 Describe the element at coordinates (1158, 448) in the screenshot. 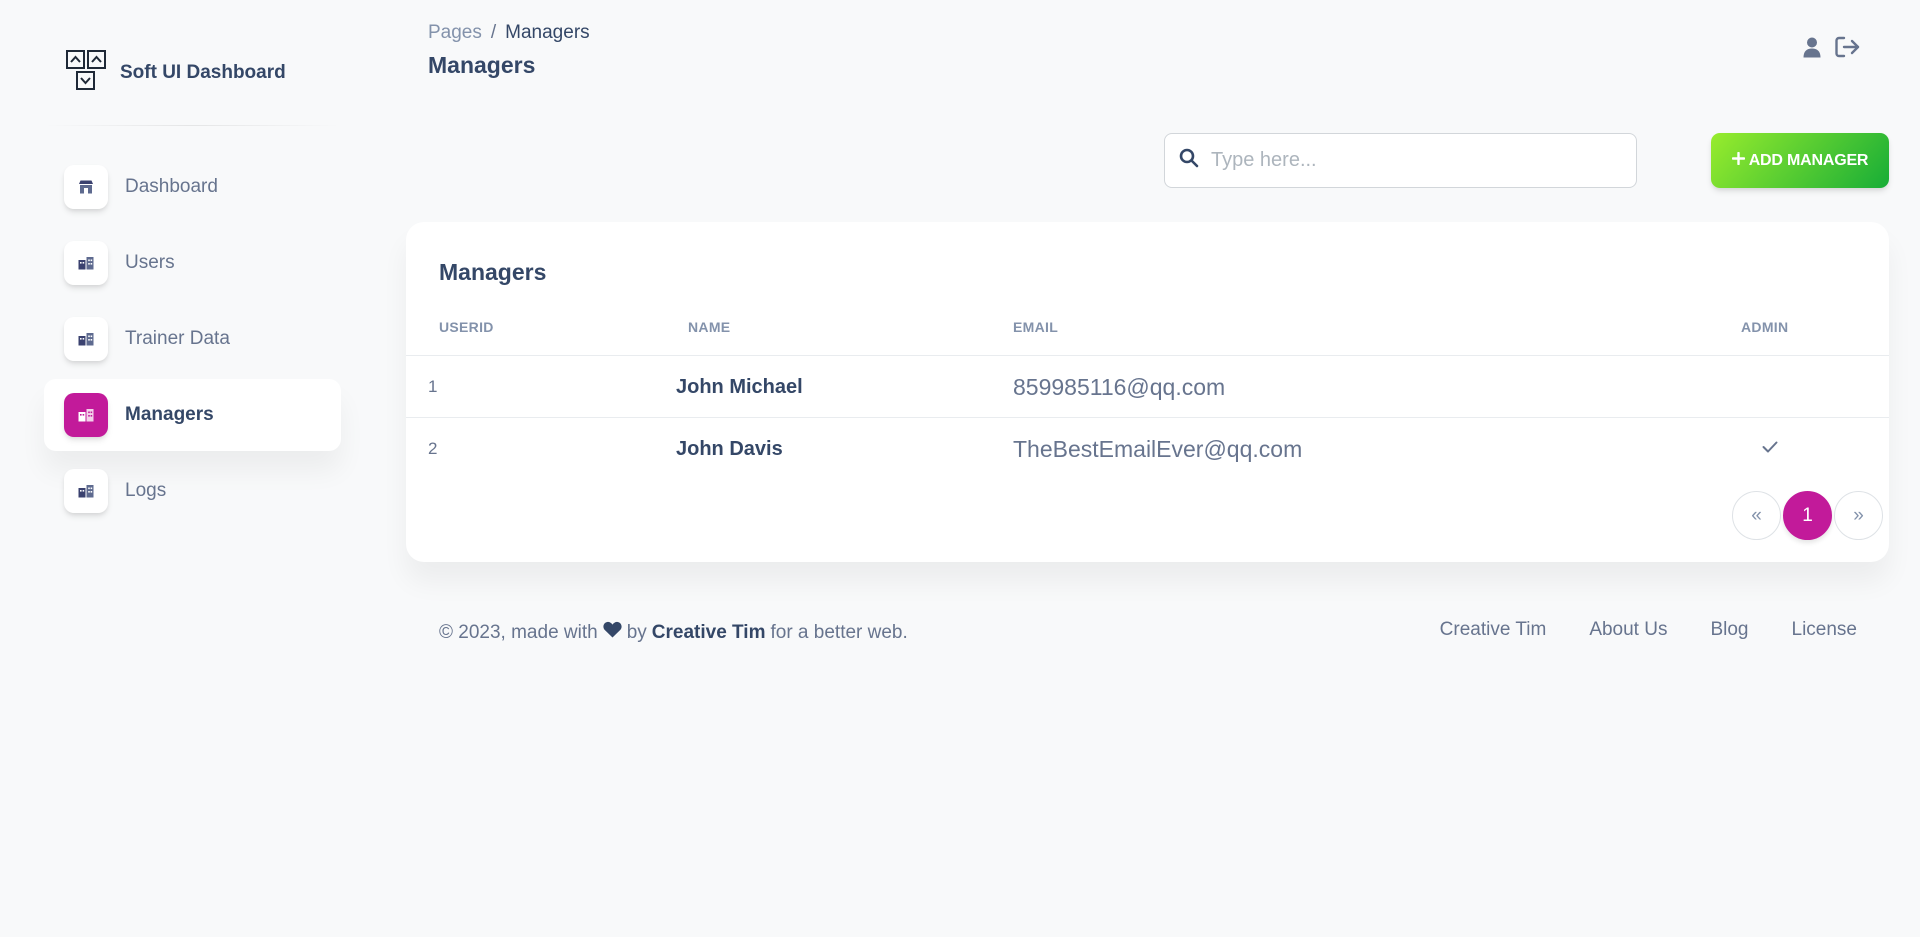

I see `cell-email: TheBestEmailEver@qq.com` at that location.